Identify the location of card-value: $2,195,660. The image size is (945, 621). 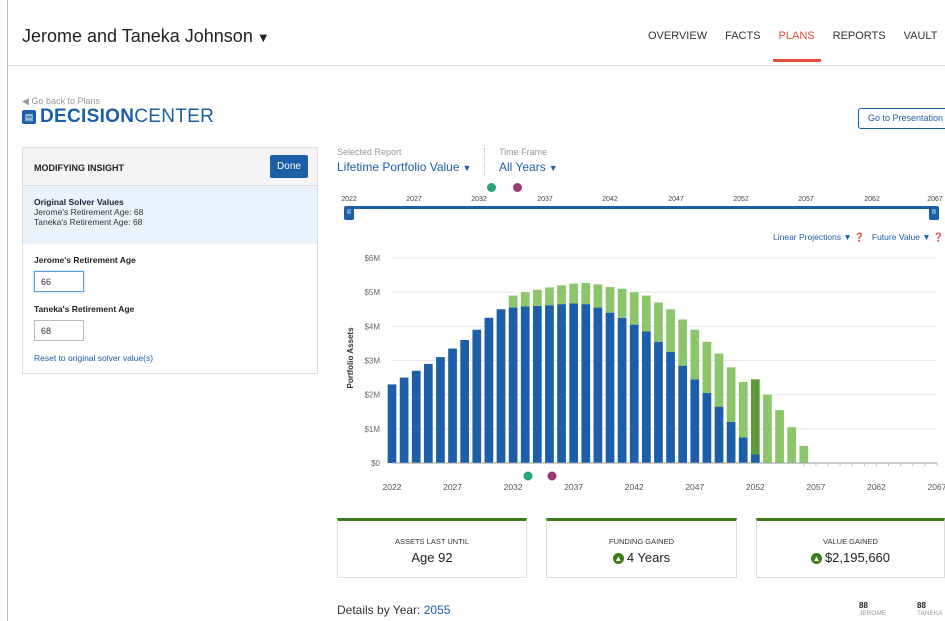
(857, 557).